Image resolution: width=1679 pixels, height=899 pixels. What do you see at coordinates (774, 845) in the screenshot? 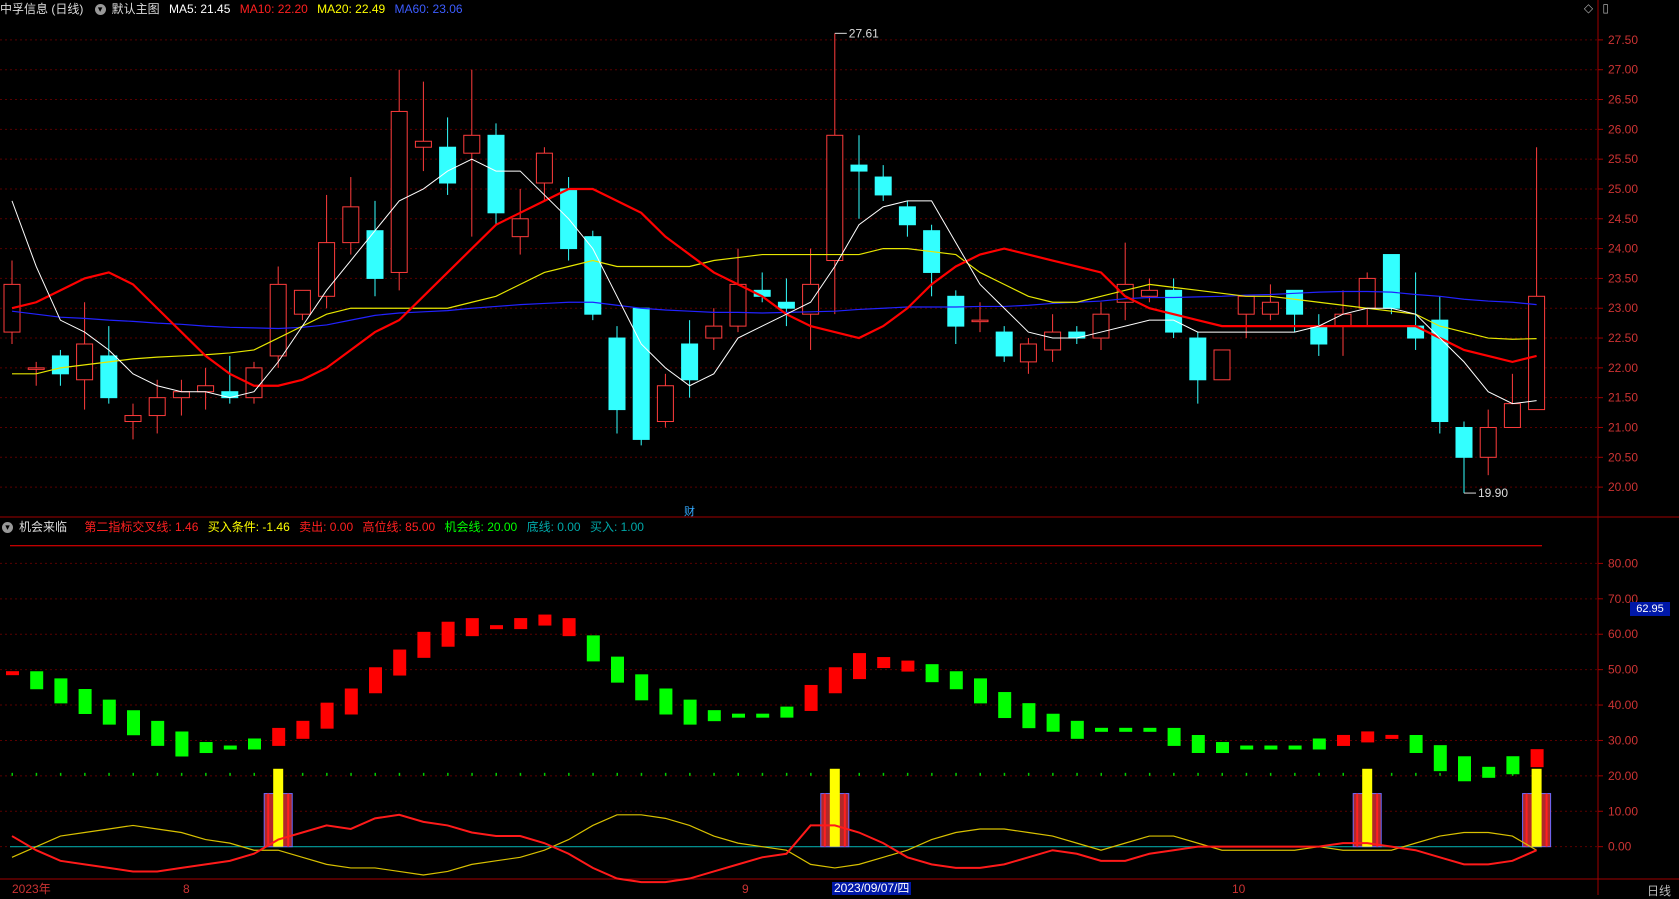
I see `buy-condition-line` at bounding box center [774, 845].